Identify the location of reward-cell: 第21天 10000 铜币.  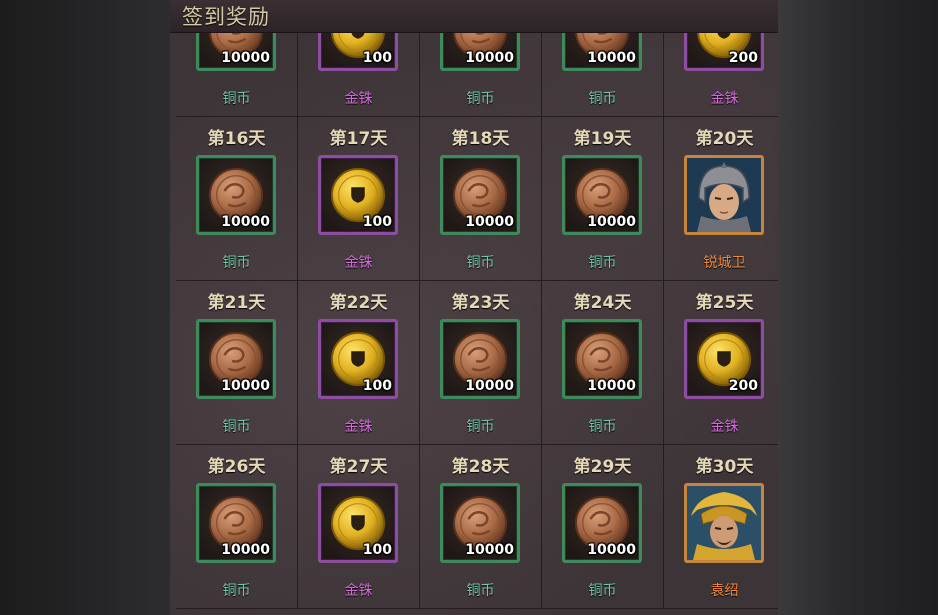
(237, 363).